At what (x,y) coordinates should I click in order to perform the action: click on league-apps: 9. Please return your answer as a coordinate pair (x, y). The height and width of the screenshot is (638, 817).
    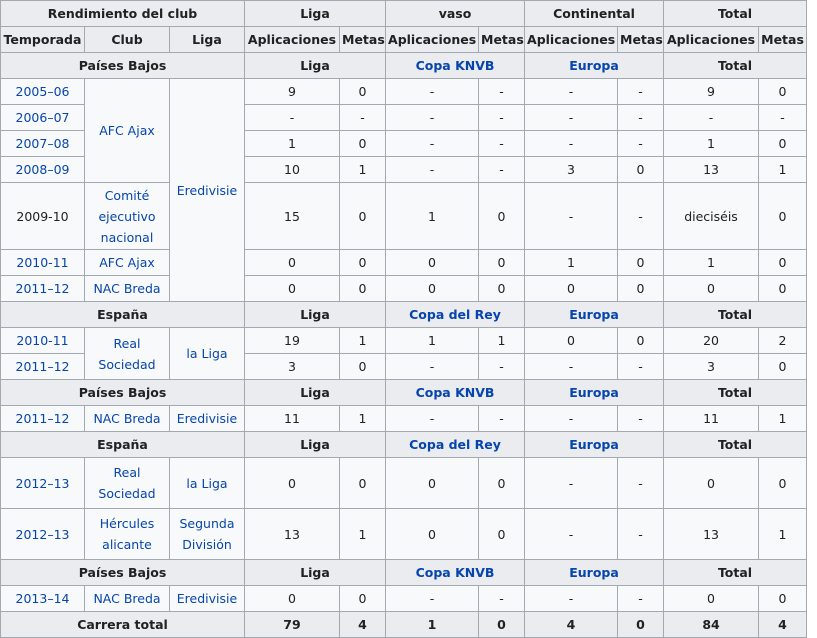
    Looking at the image, I should click on (292, 91).